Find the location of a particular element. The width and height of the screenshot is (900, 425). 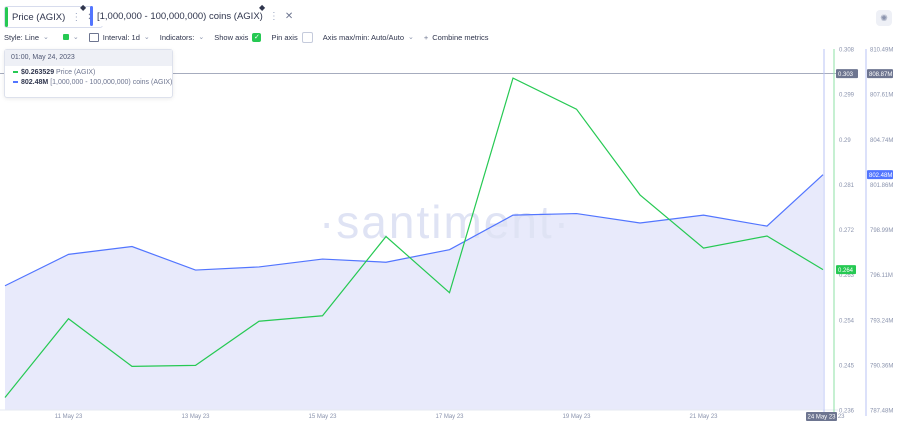

tooltip-price-label: Price (AGIX) is located at coordinates (76, 72).